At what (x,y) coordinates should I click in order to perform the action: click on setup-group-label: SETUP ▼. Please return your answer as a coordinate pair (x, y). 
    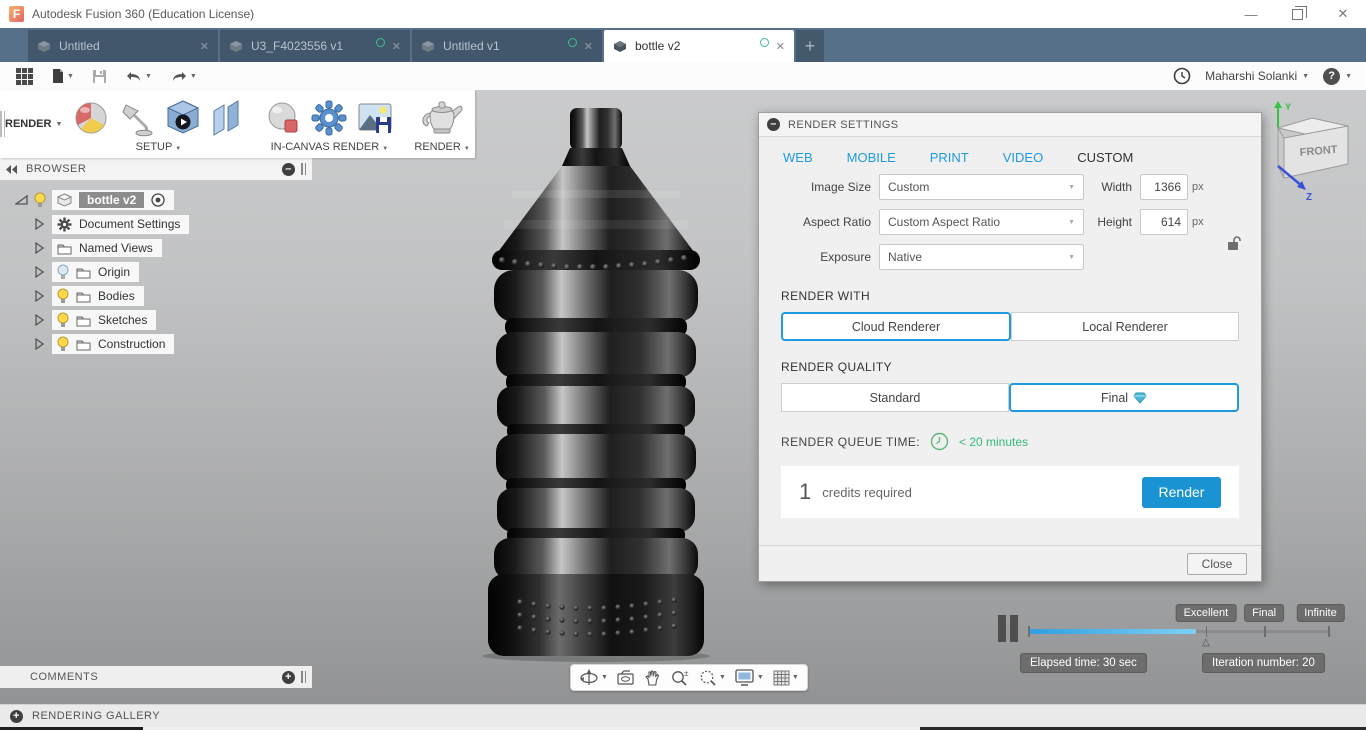
    Looking at the image, I should click on (158, 148).